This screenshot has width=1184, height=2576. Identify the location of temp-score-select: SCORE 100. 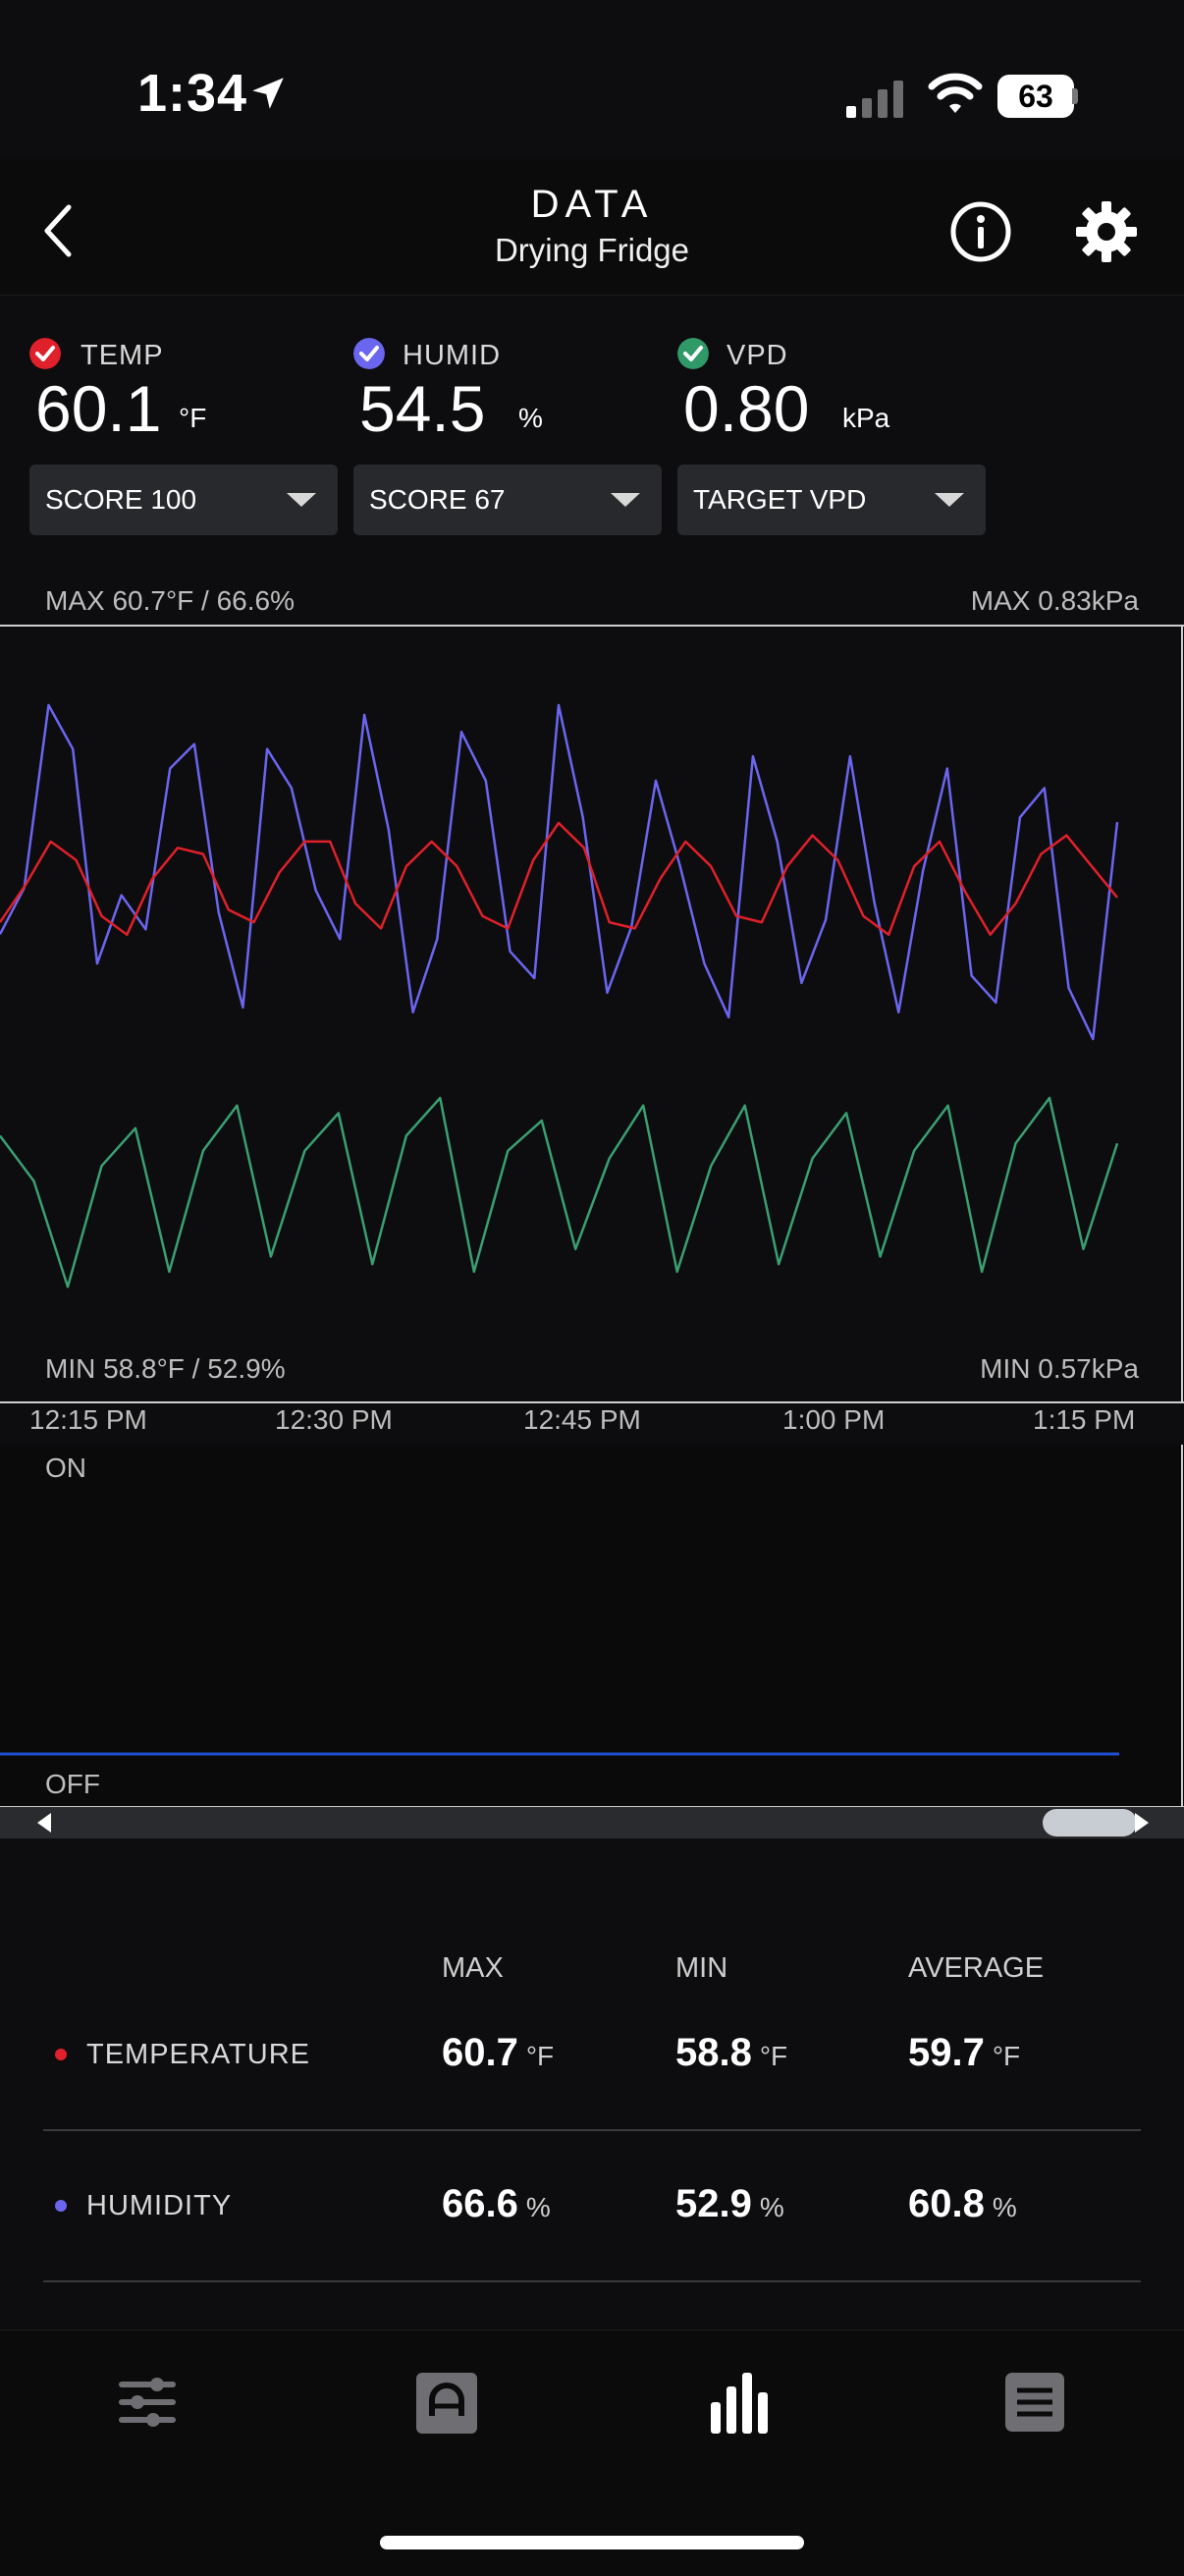
(183, 500).